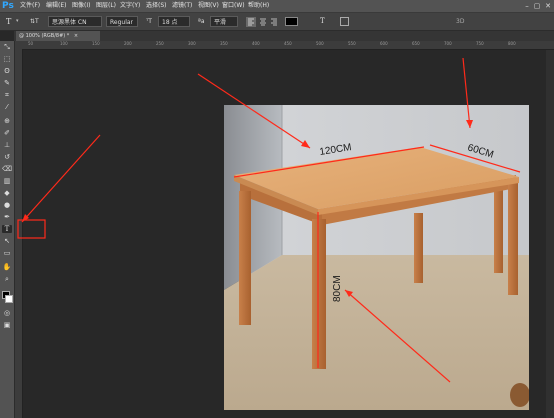 This screenshot has width=554, height=418. What do you see at coordinates (7, 267) in the screenshot?
I see `hand-tool-icon: ✋` at bounding box center [7, 267].